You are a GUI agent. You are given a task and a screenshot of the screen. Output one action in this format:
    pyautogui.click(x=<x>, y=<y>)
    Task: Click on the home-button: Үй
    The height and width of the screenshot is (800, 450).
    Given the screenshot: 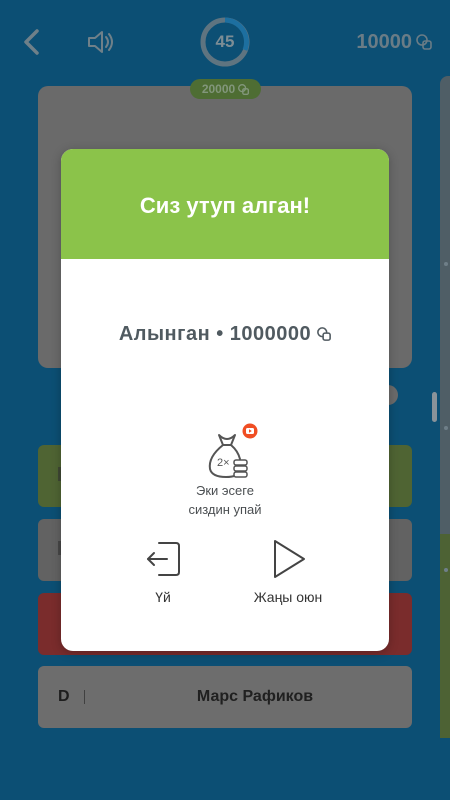 What is the action you would take?
    pyautogui.click(x=163, y=574)
    